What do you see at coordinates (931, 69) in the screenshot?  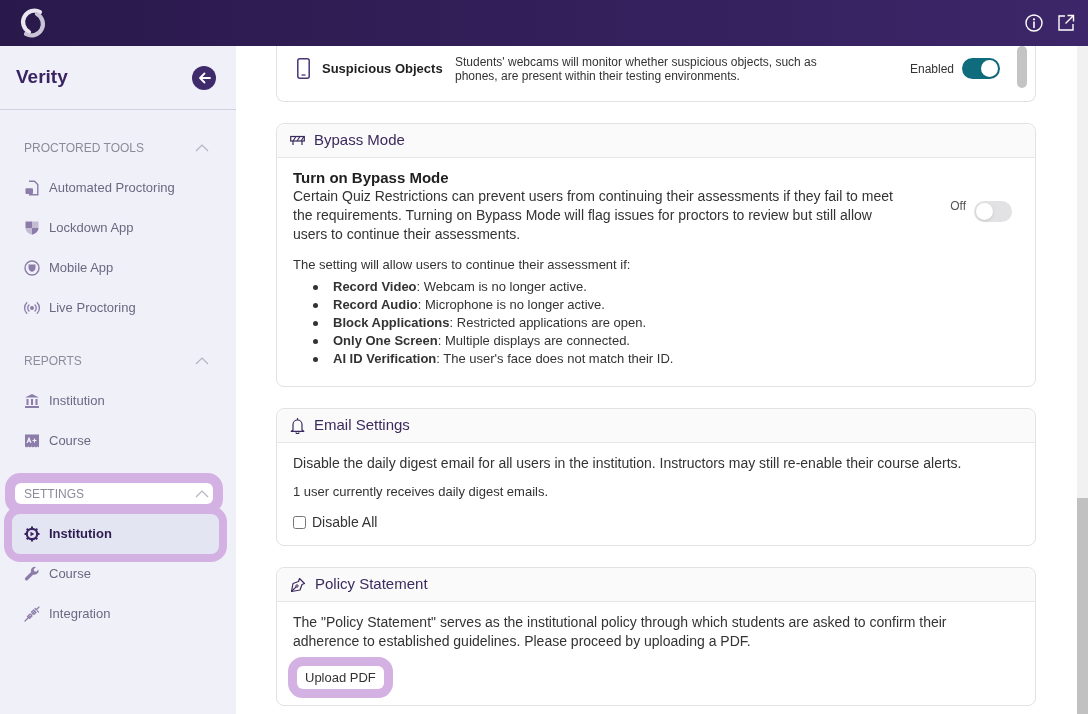 I see `toggle-label: Enabled` at bounding box center [931, 69].